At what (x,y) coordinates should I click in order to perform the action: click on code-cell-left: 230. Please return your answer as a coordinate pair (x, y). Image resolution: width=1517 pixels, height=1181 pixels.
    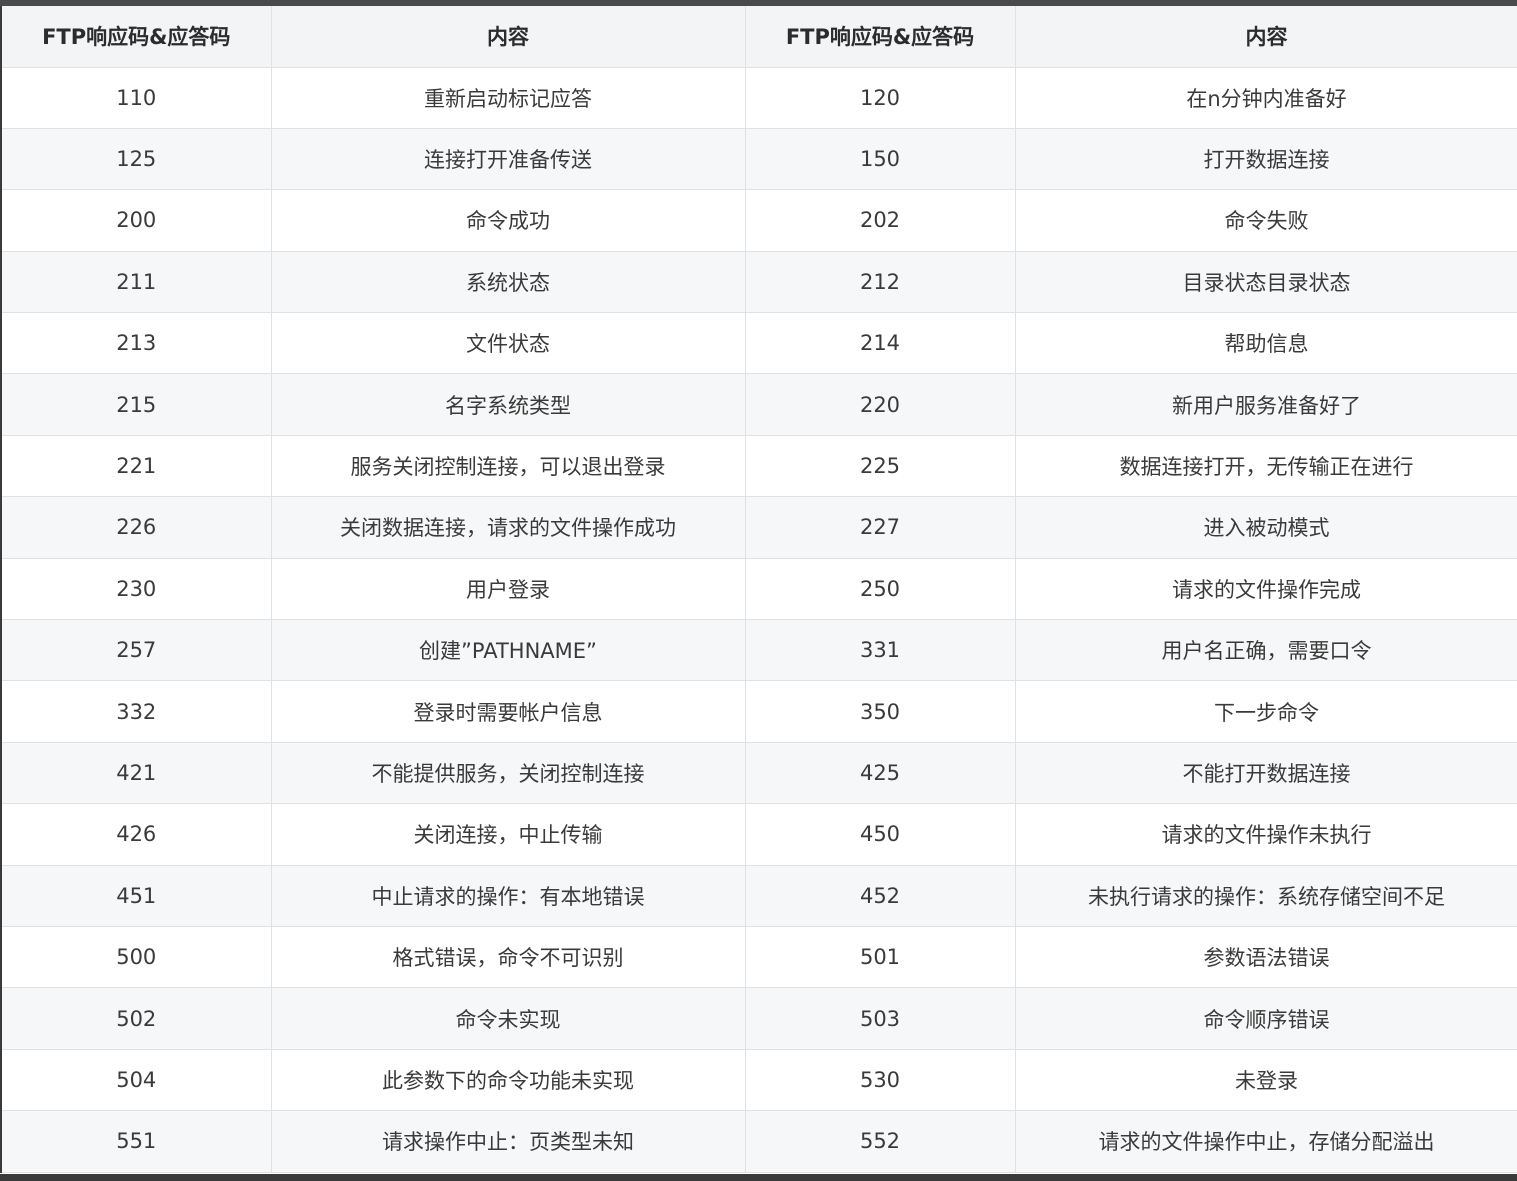
    Looking at the image, I should click on (136, 589).